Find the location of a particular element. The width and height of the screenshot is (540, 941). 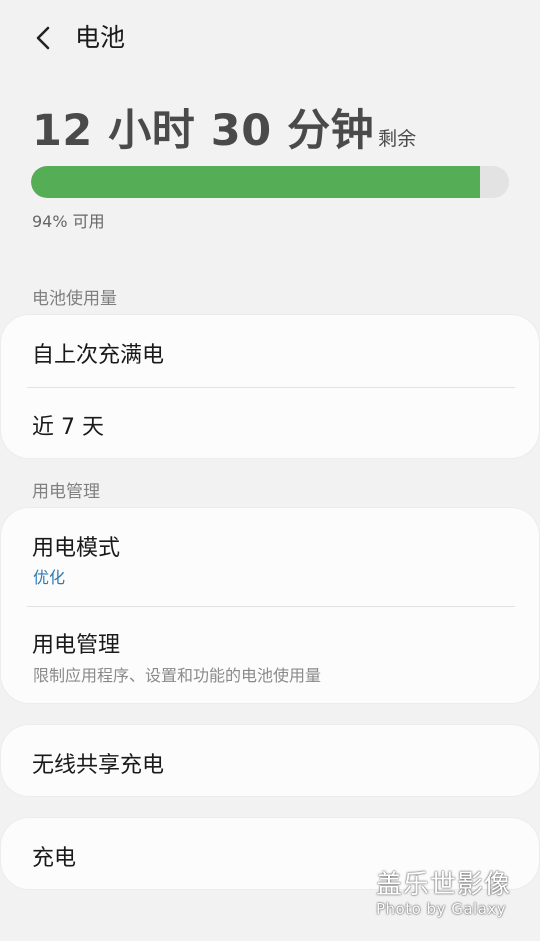

list-item-label: 用电模式 is located at coordinates (76, 548).